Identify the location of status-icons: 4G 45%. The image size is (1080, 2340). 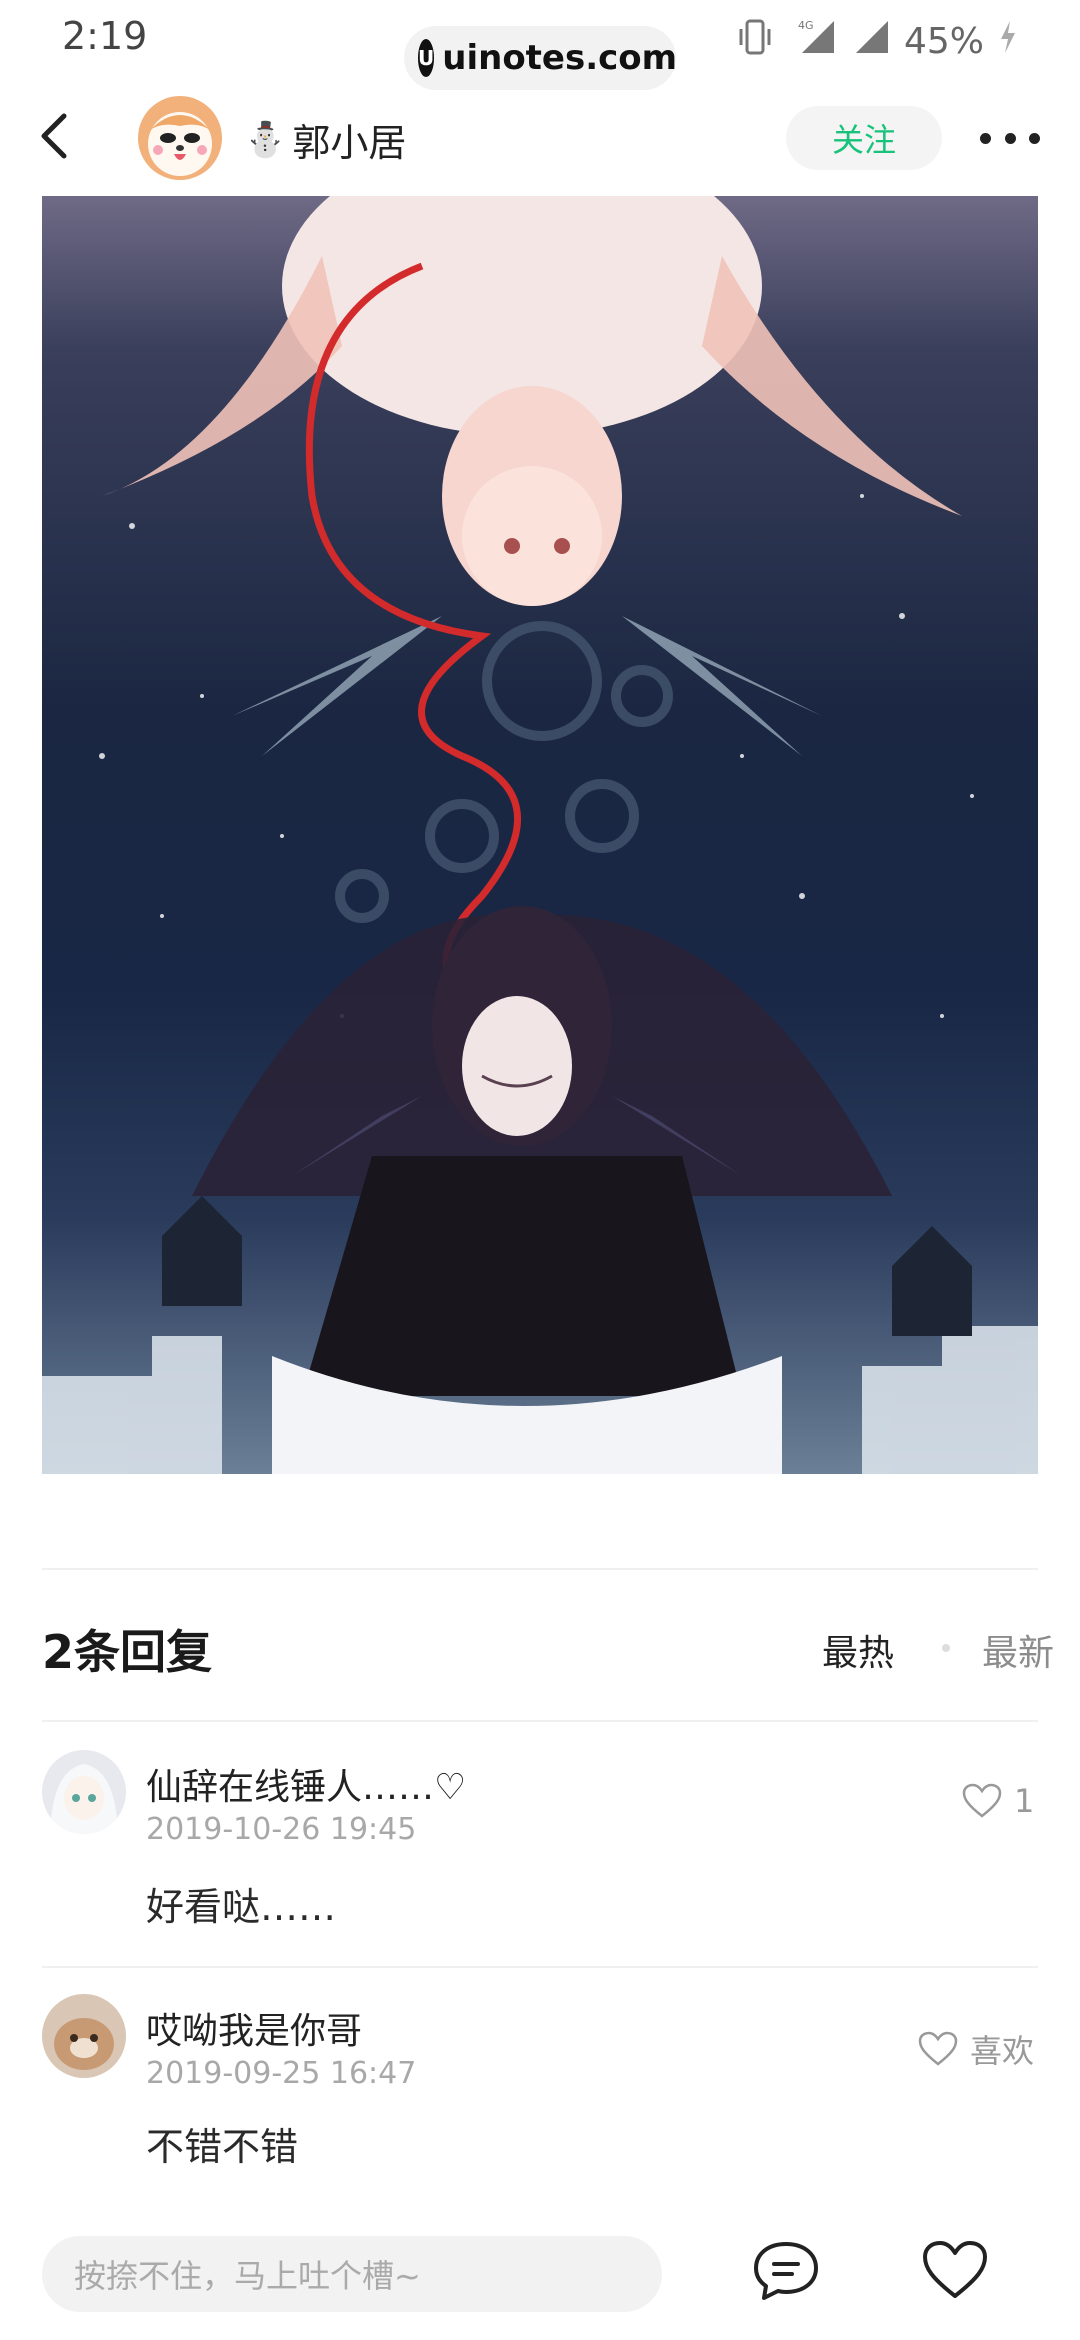
(878, 41).